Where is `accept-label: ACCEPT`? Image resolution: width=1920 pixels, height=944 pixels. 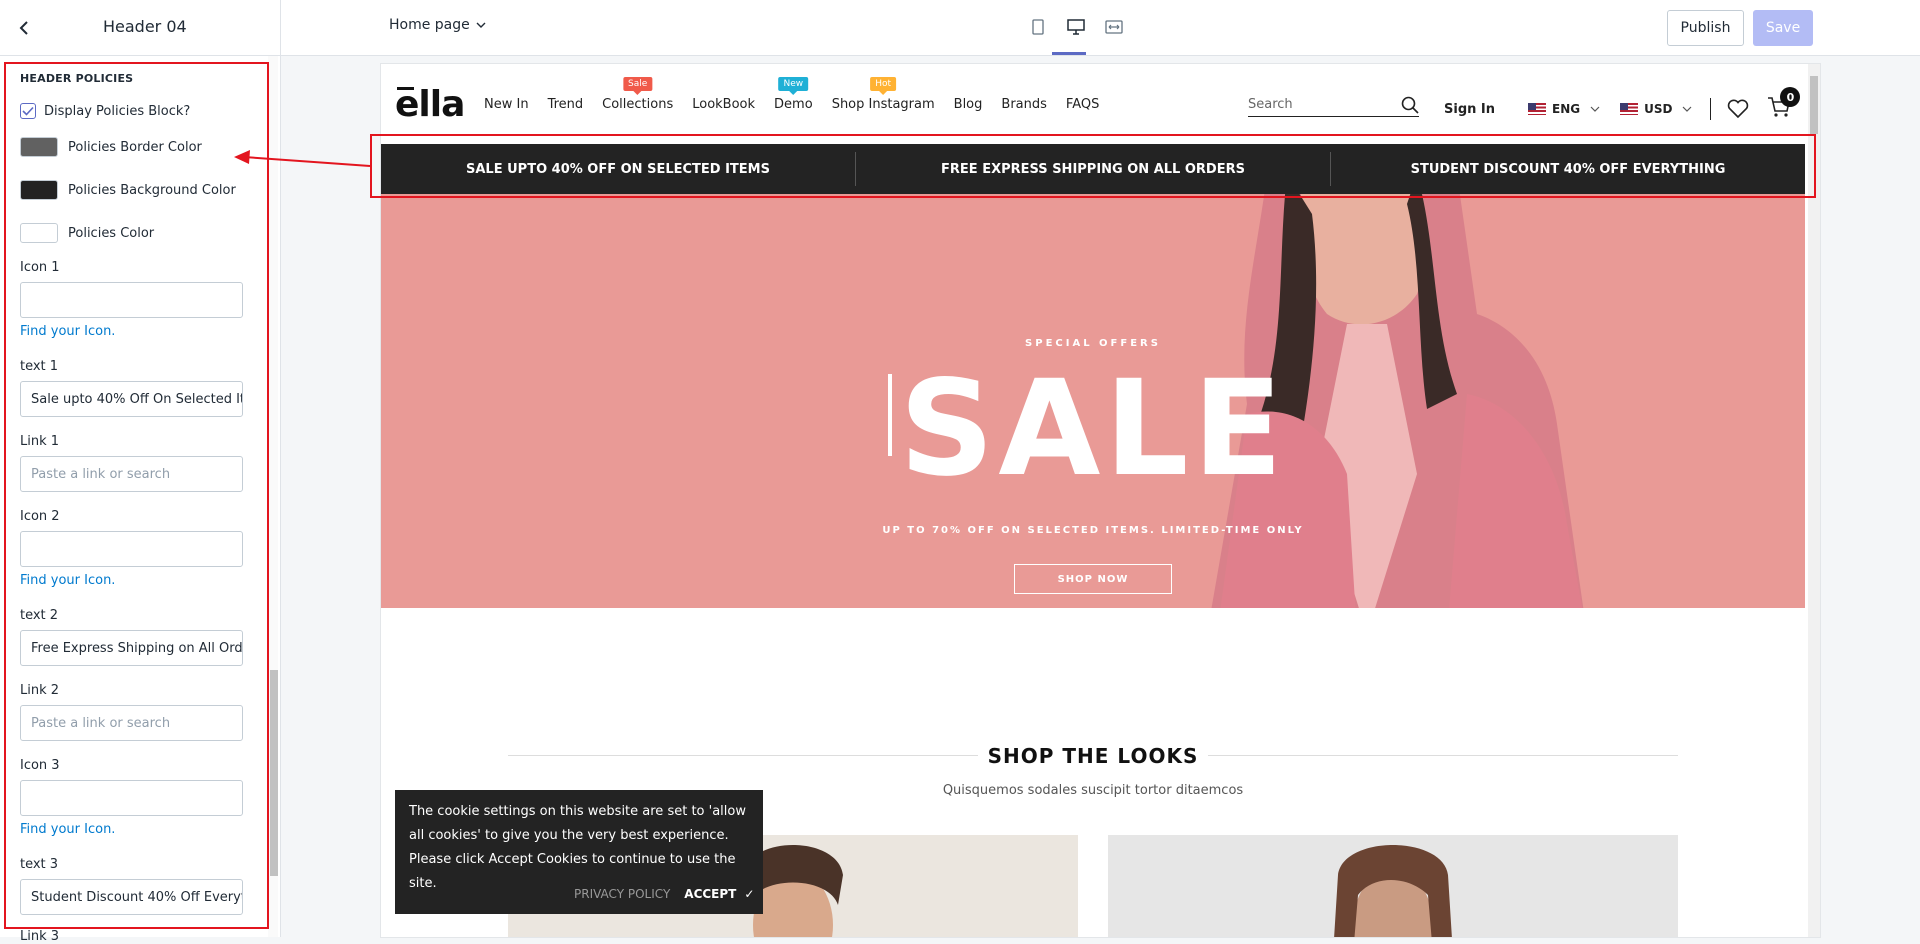
accept-label: ACCEPT is located at coordinates (710, 894).